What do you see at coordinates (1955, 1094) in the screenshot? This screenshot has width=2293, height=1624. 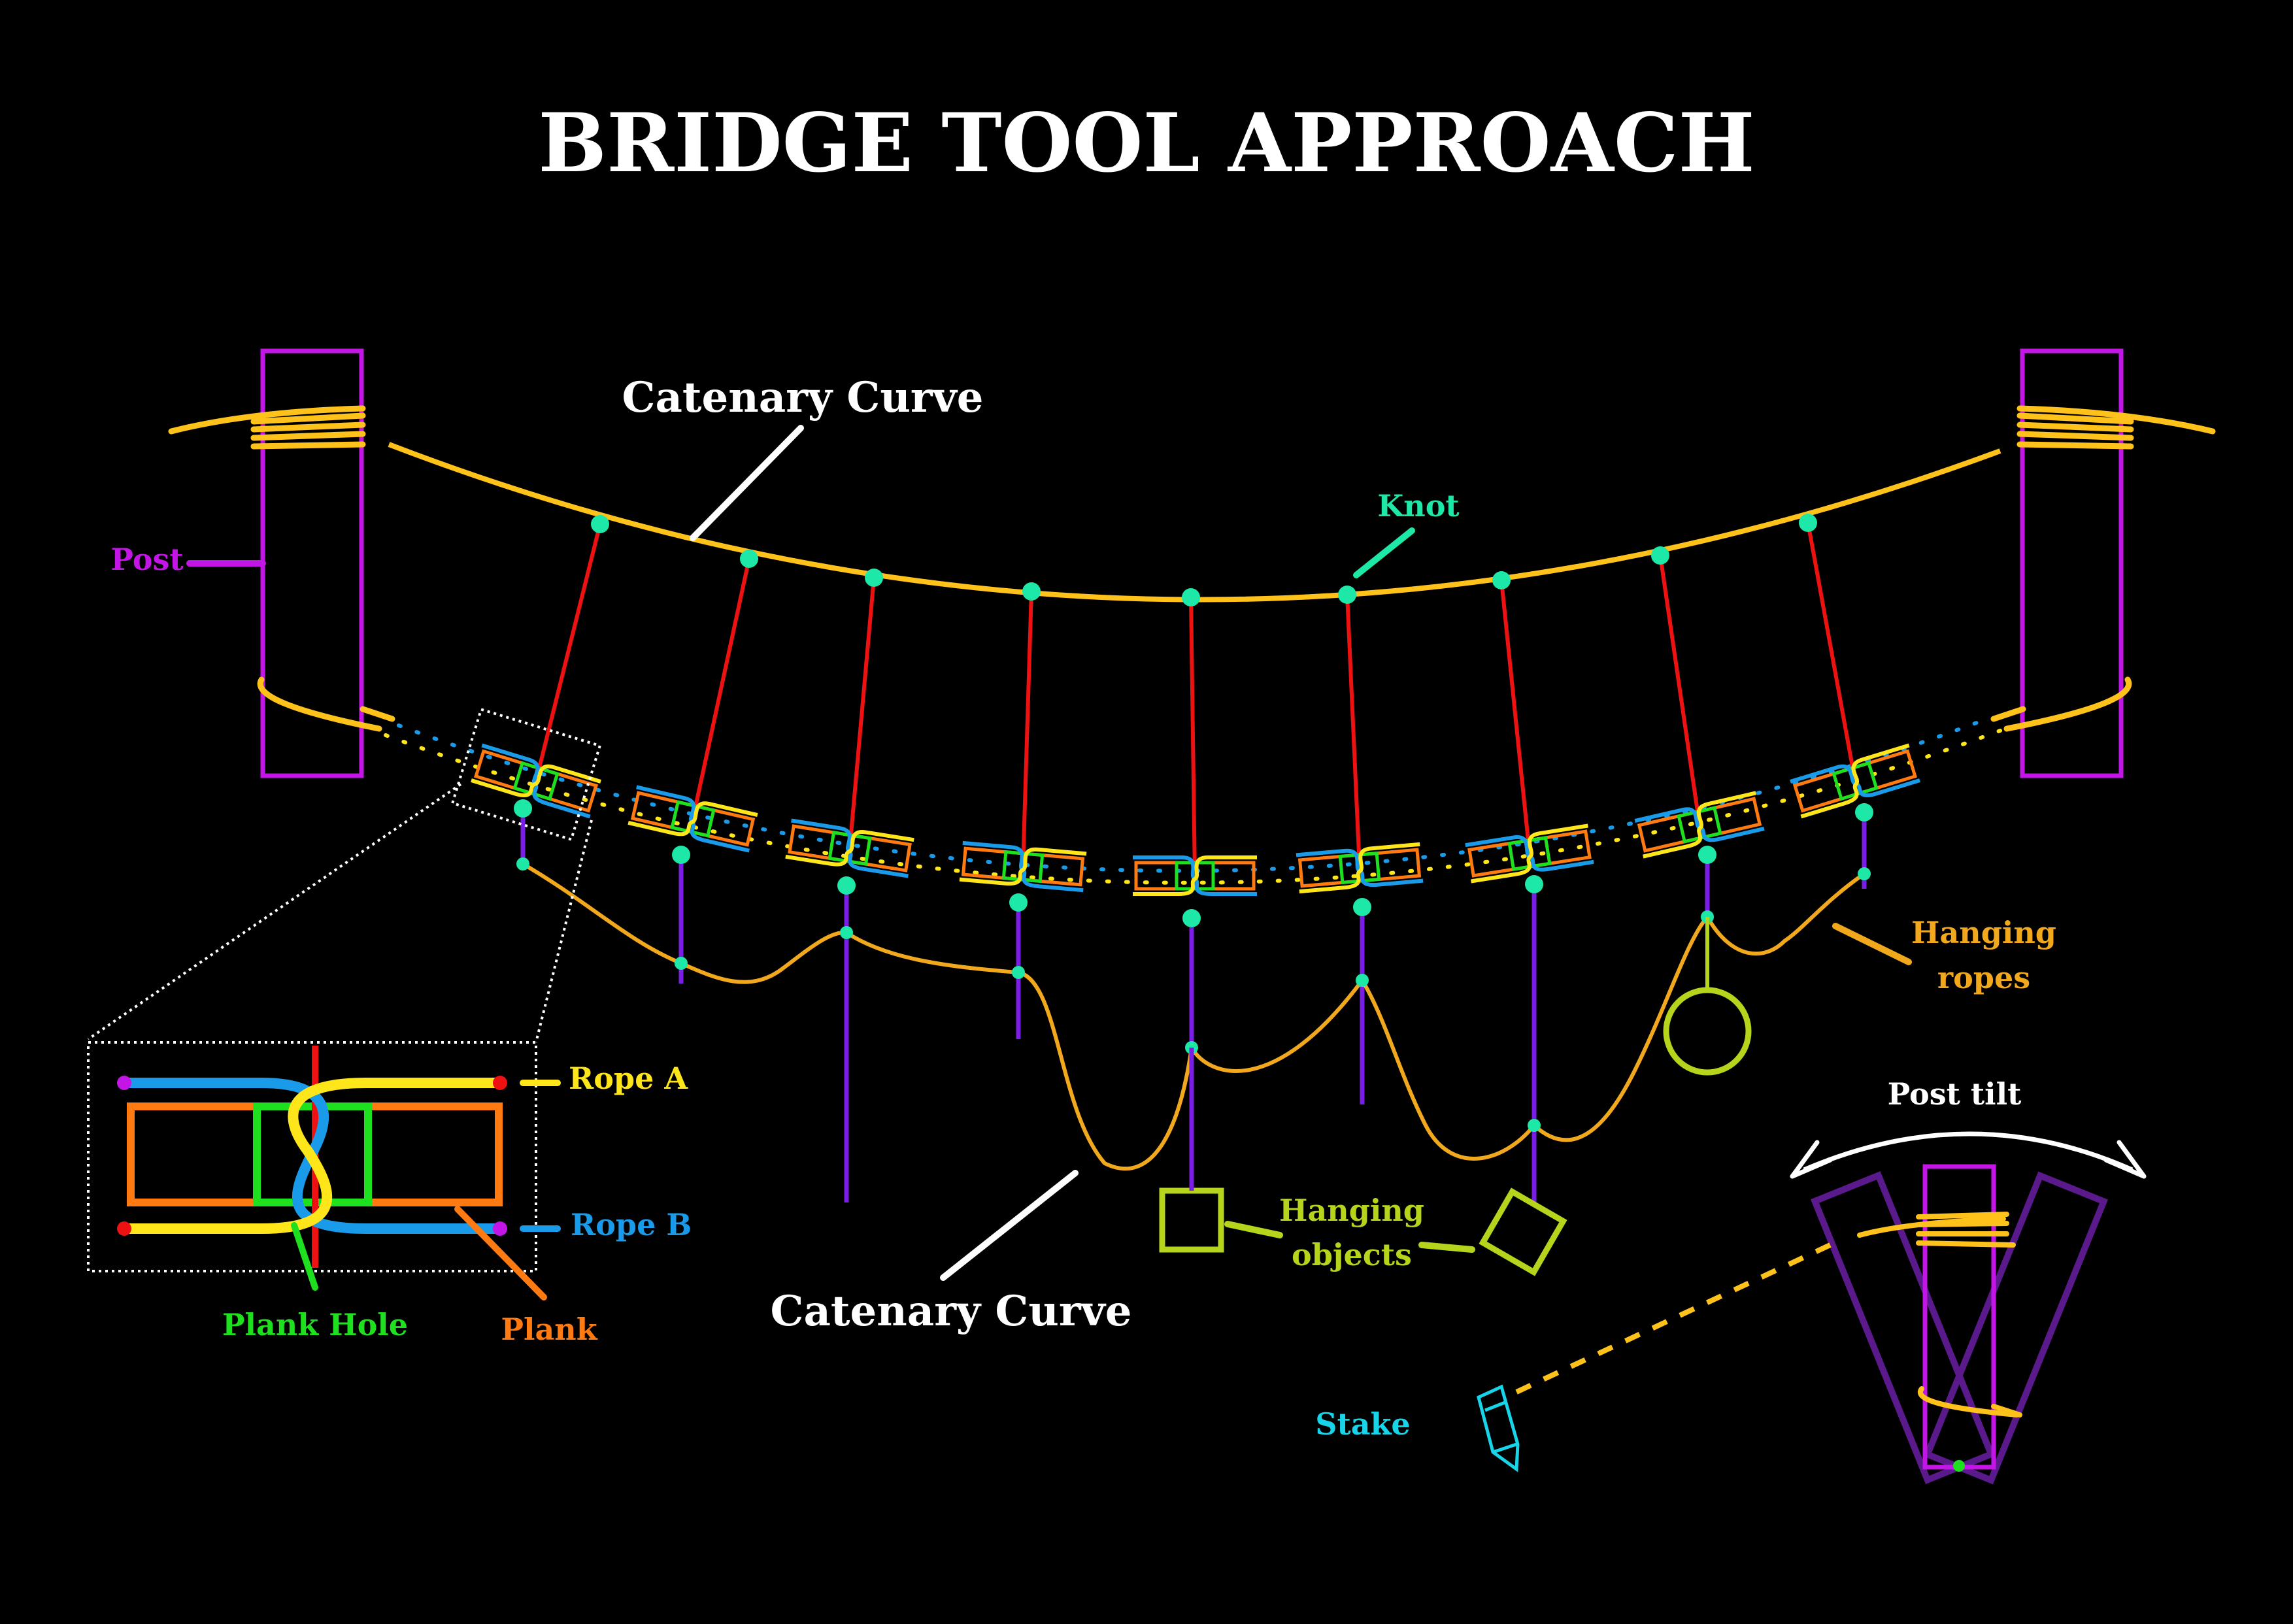 I see `label-post-tilt: Post tilt` at bounding box center [1955, 1094].